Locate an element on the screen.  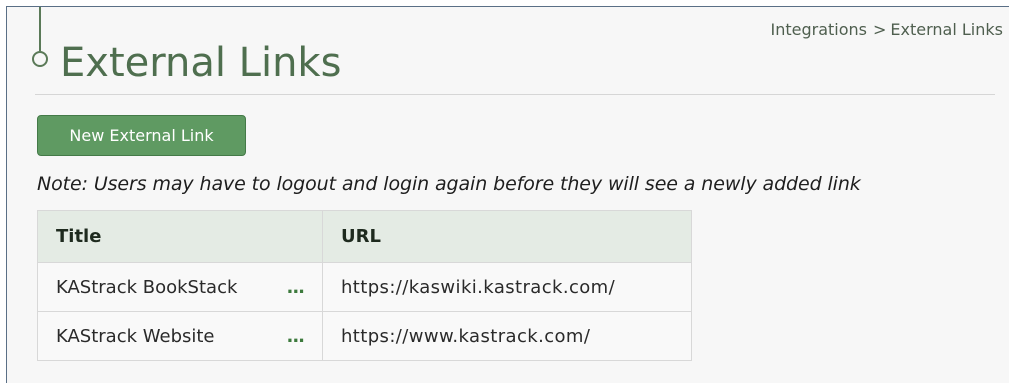
table-header-row: Title URL is located at coordinates (364, 236).